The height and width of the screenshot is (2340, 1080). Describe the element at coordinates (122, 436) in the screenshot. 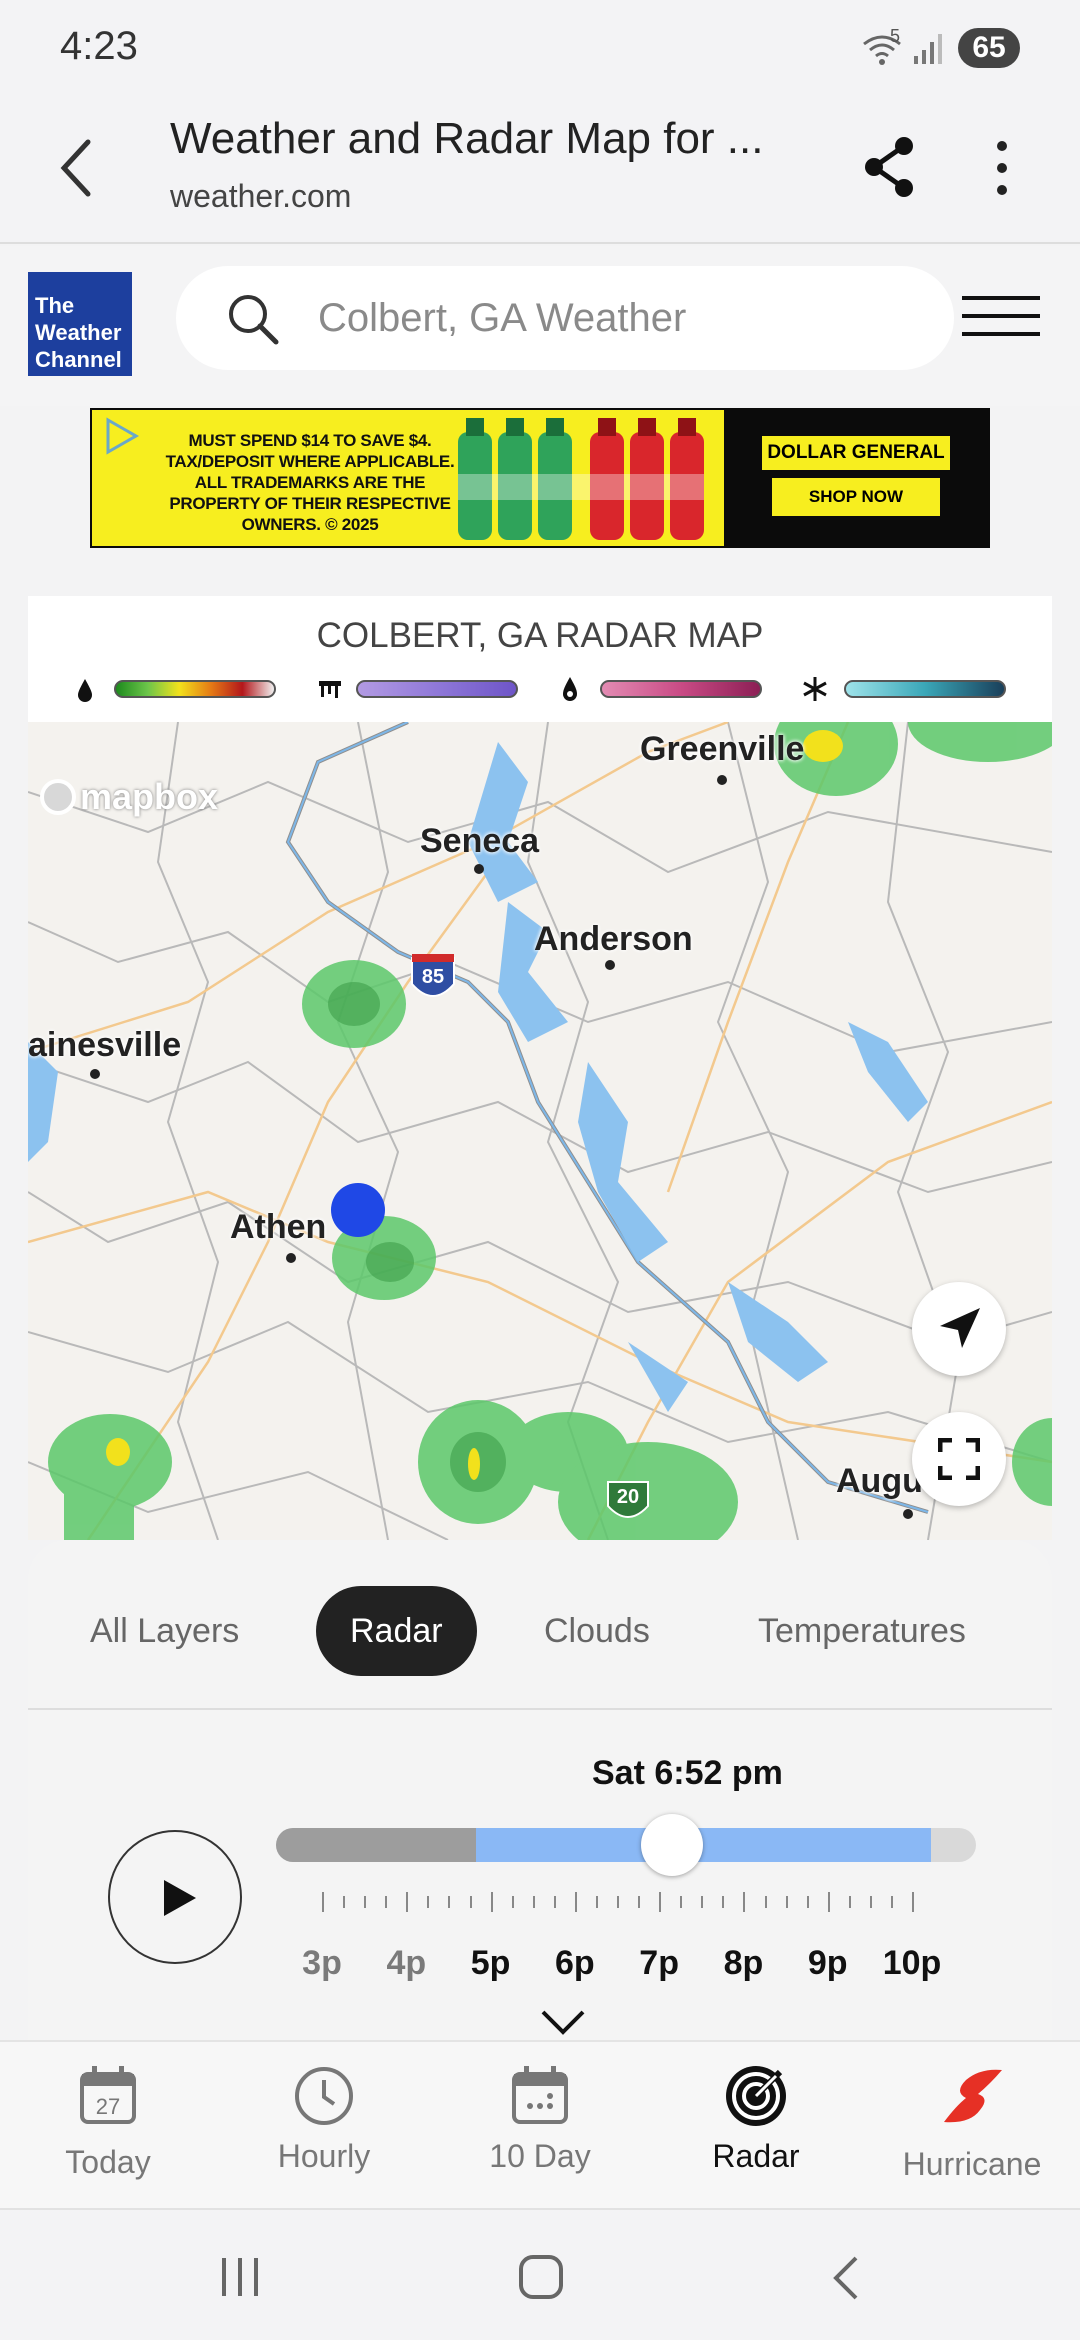

I see `ad-choices-icon` at that location.